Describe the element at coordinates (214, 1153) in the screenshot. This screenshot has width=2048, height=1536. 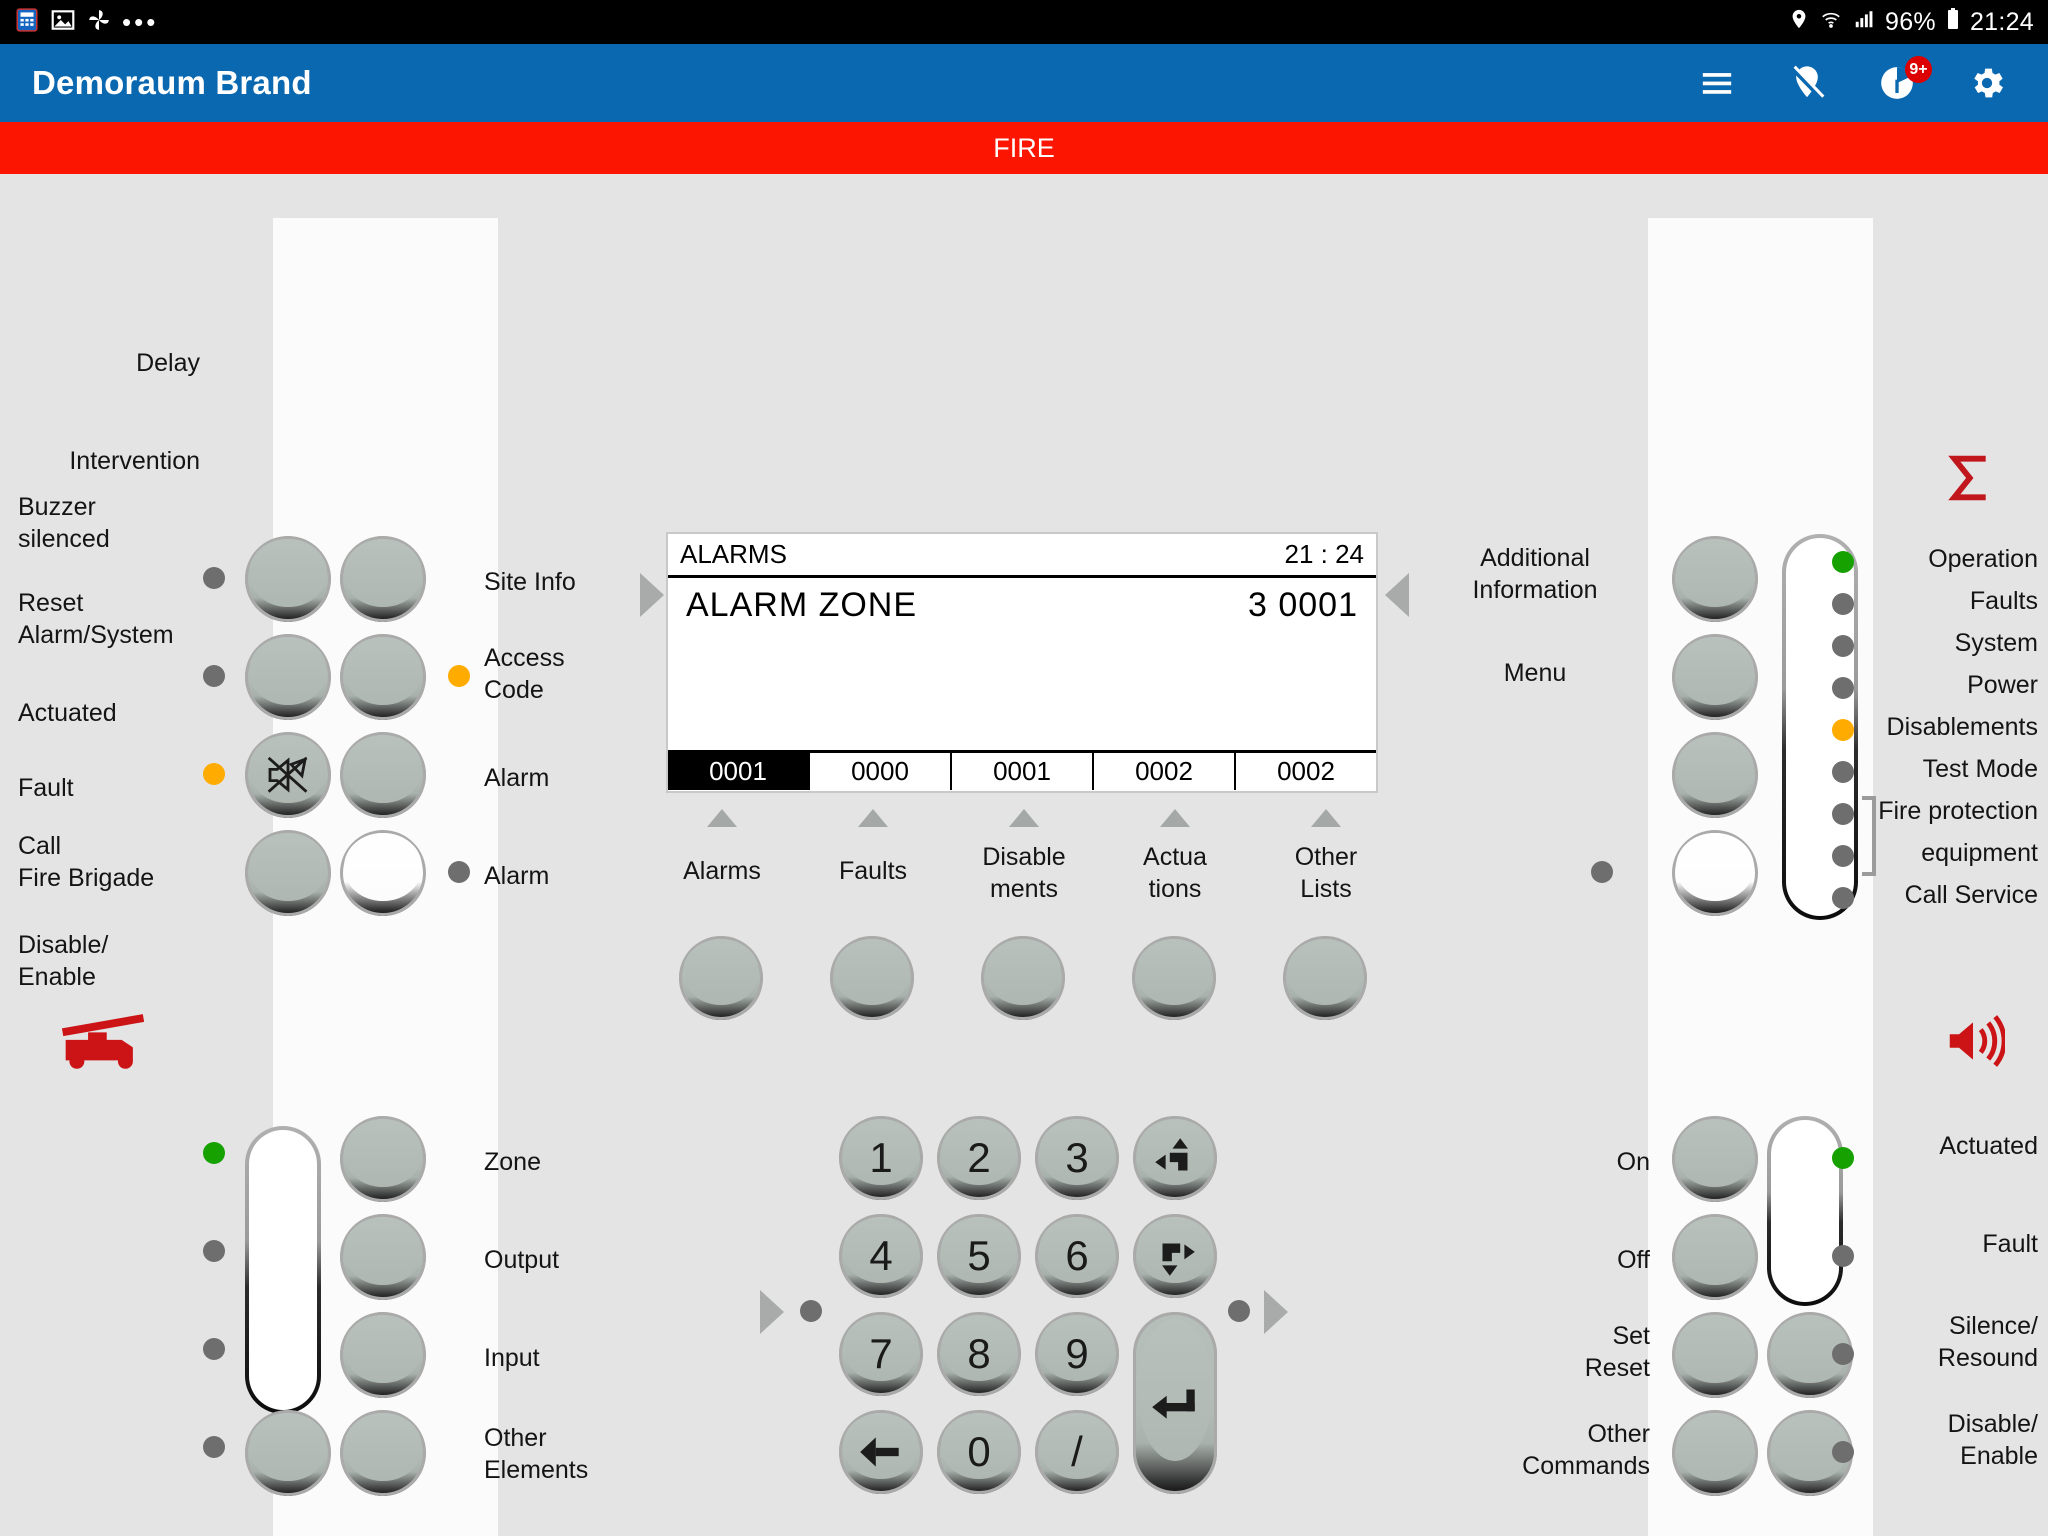
I see `led-actuated-left` at that location.